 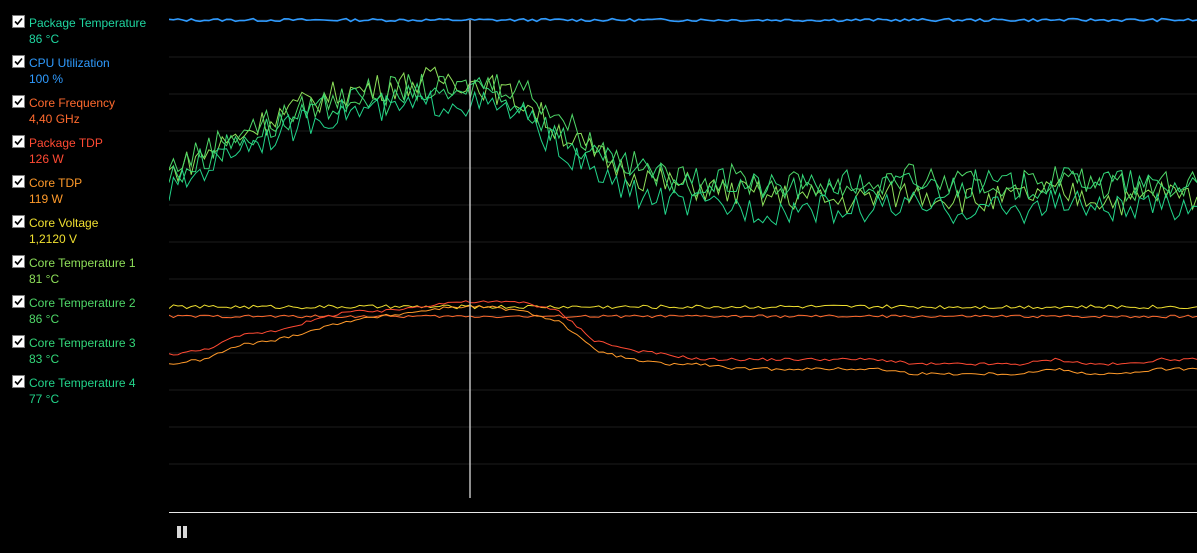 What do you see at coordinates (69, 63) in the screenshot?
I see `legend-sensor-name: CPU Utilization` at bounding box center [69, 63].